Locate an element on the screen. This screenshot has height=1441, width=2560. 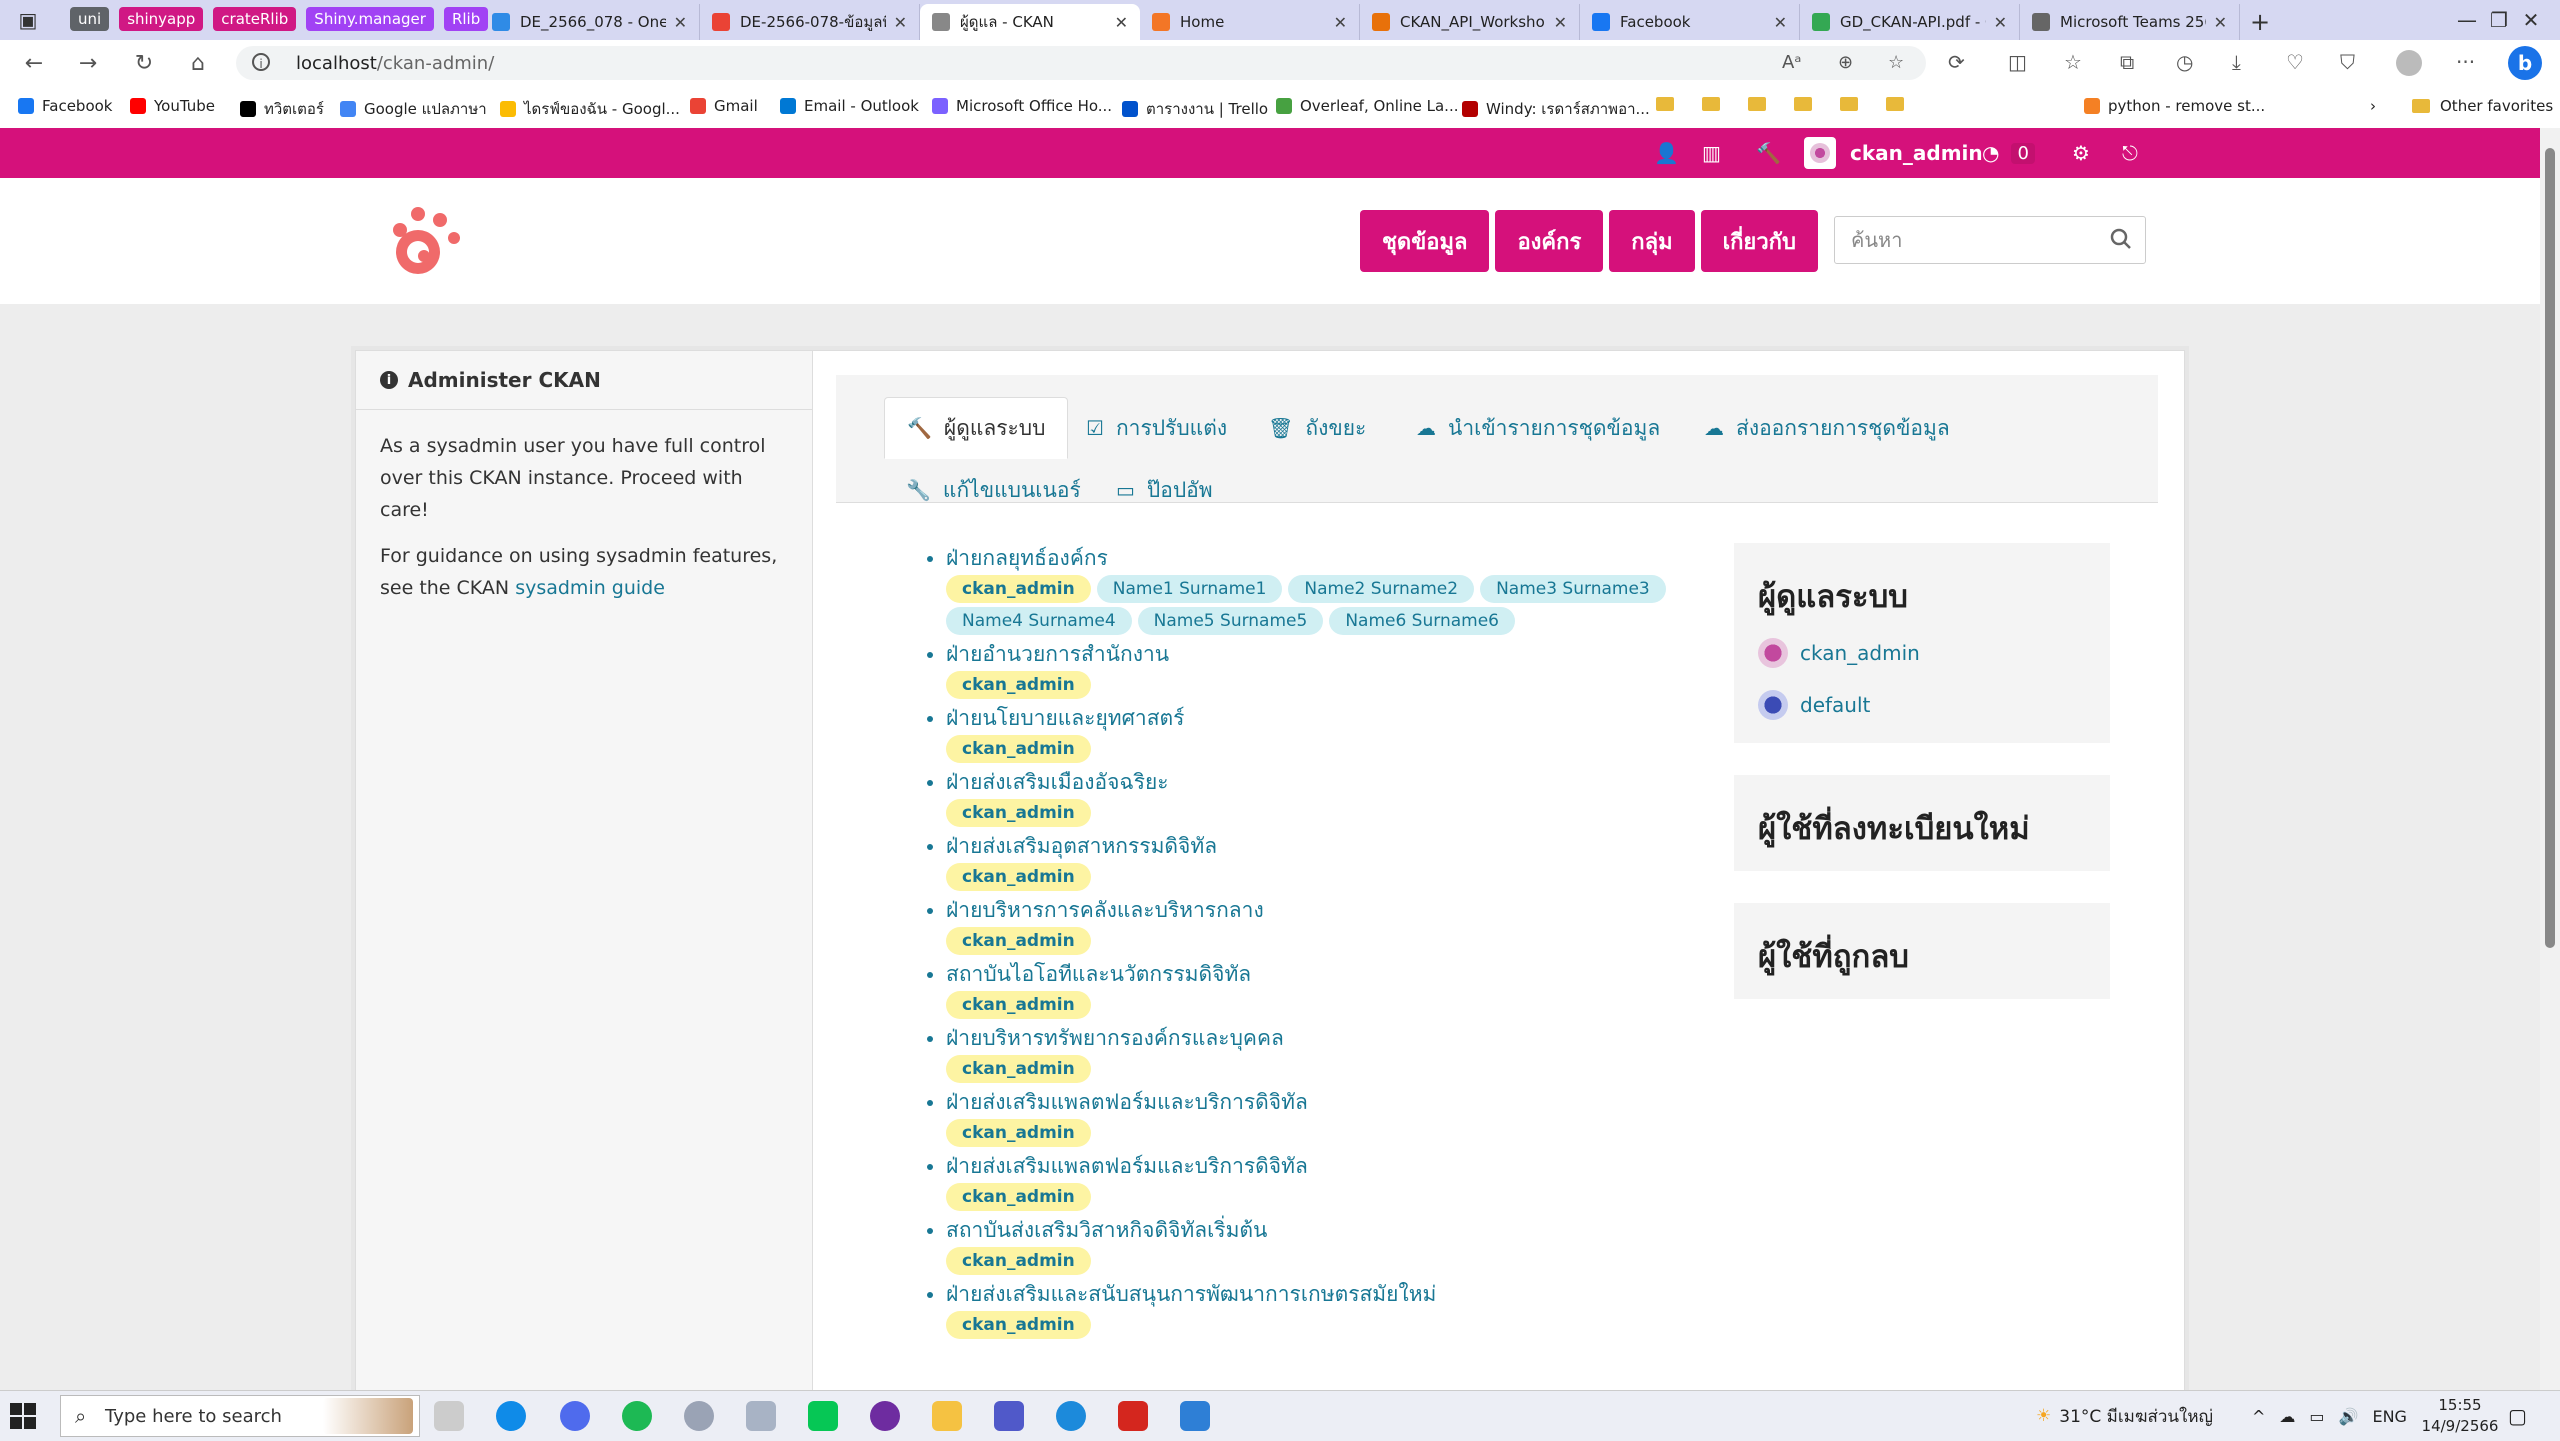
browser-tab: Facebook ✕ is located at coordinates (1690, 22).